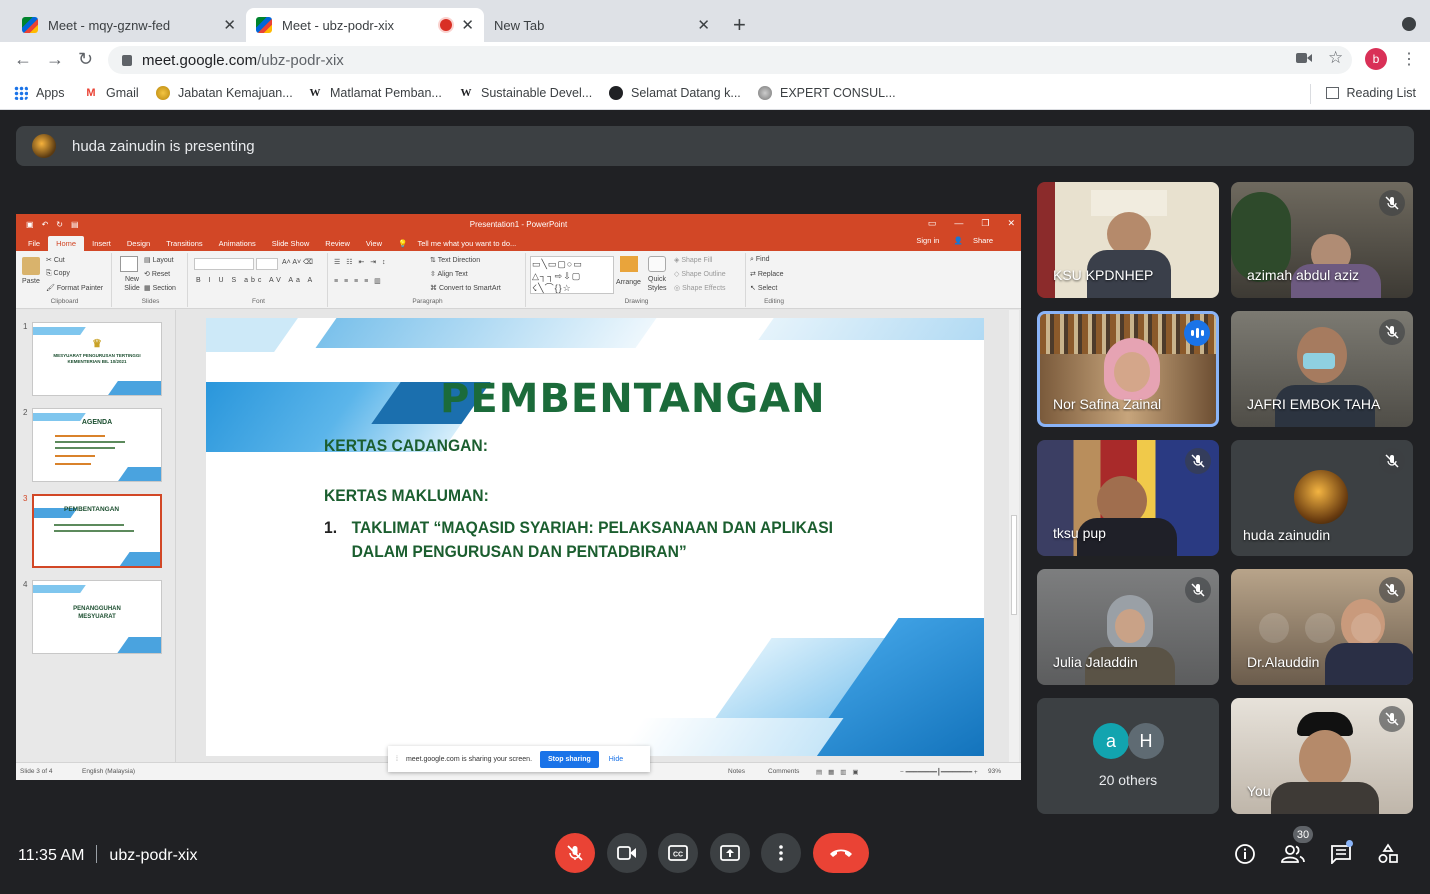 This screenshot has width=1430, height=894. What do you see at coordinates (1128, 369) in the screenshot?
I see `participant-tile-speaking: Nor Safina Zainal` at bounding box center [1128, 369].